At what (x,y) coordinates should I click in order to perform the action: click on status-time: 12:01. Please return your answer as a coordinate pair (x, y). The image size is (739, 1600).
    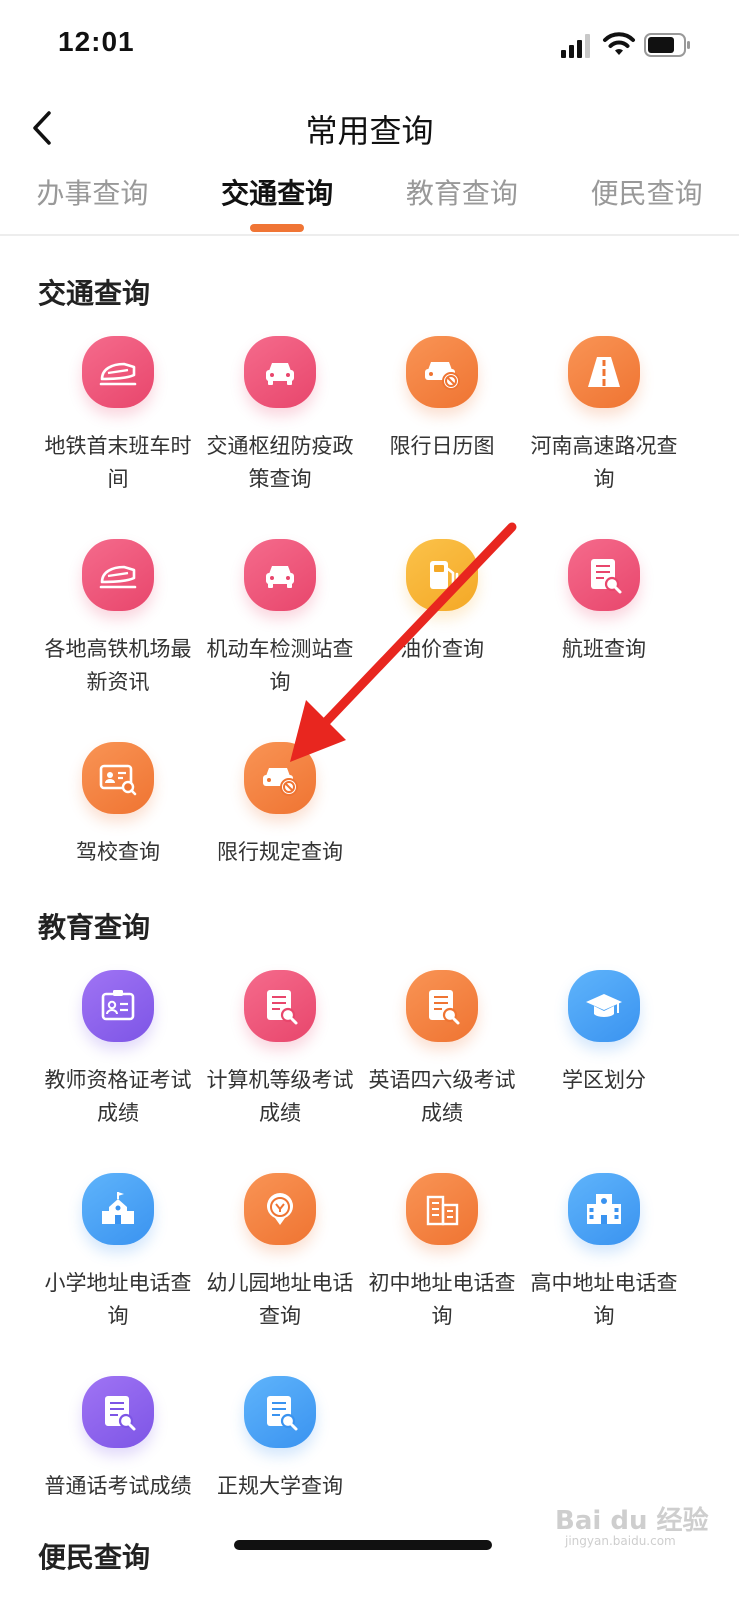
    Looking at the image, I should click on (96, 41).